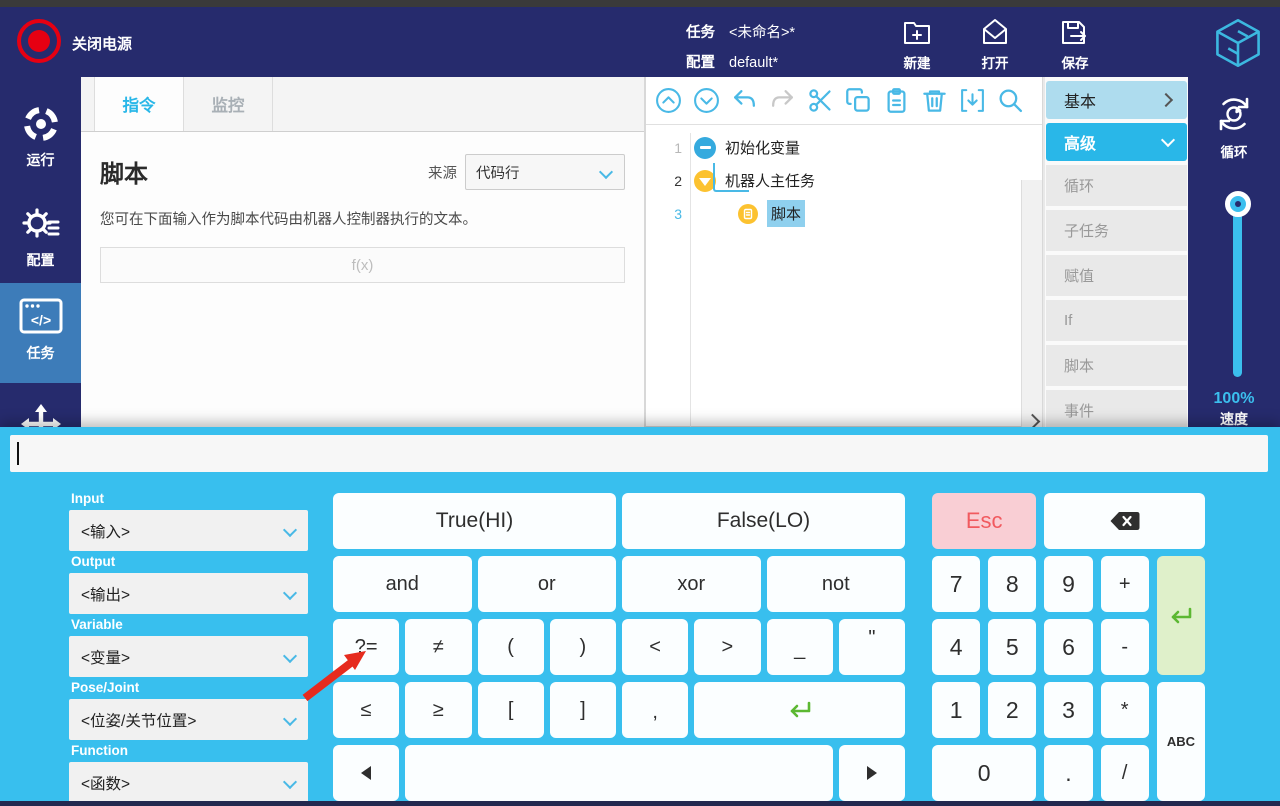 This screenshot has width=1280, height=806. I want to click on move-down-button, so click(706, 100).